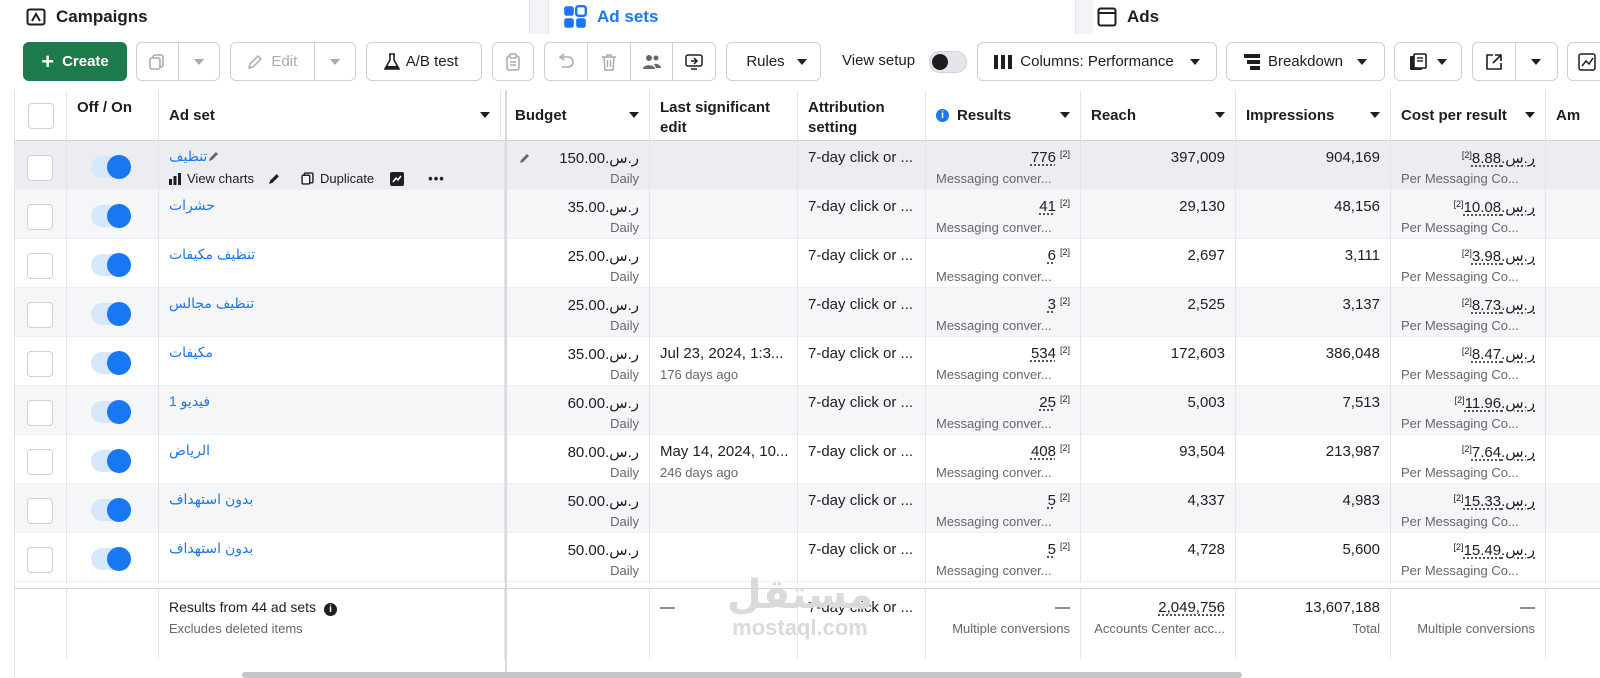 This screenshot has width=1600, height=678. What do you see at coordinates (191, 352) in the screenshot?
I see `ad-set-name-link: مكيفات` at bounding box center [191, 352].